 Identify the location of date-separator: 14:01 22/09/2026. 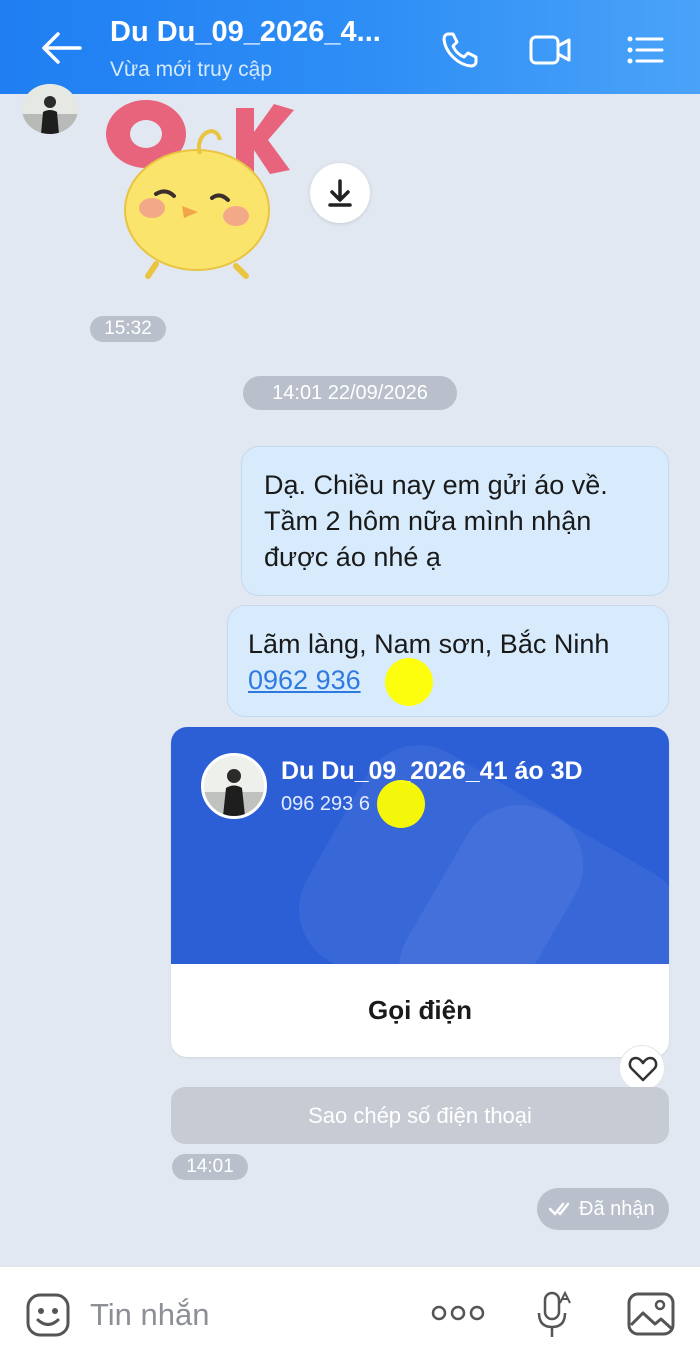
(350, 393).